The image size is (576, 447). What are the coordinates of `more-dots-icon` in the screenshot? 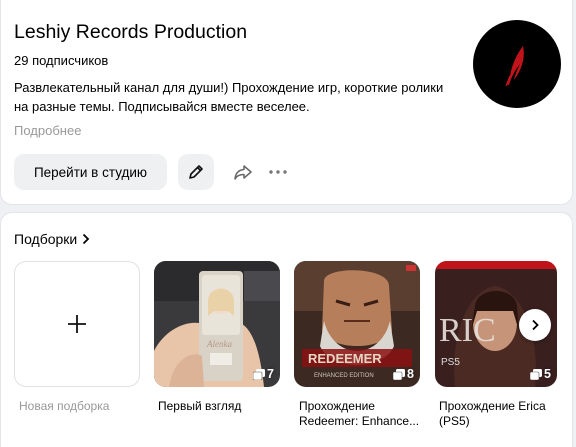 It's located at (278, 172).